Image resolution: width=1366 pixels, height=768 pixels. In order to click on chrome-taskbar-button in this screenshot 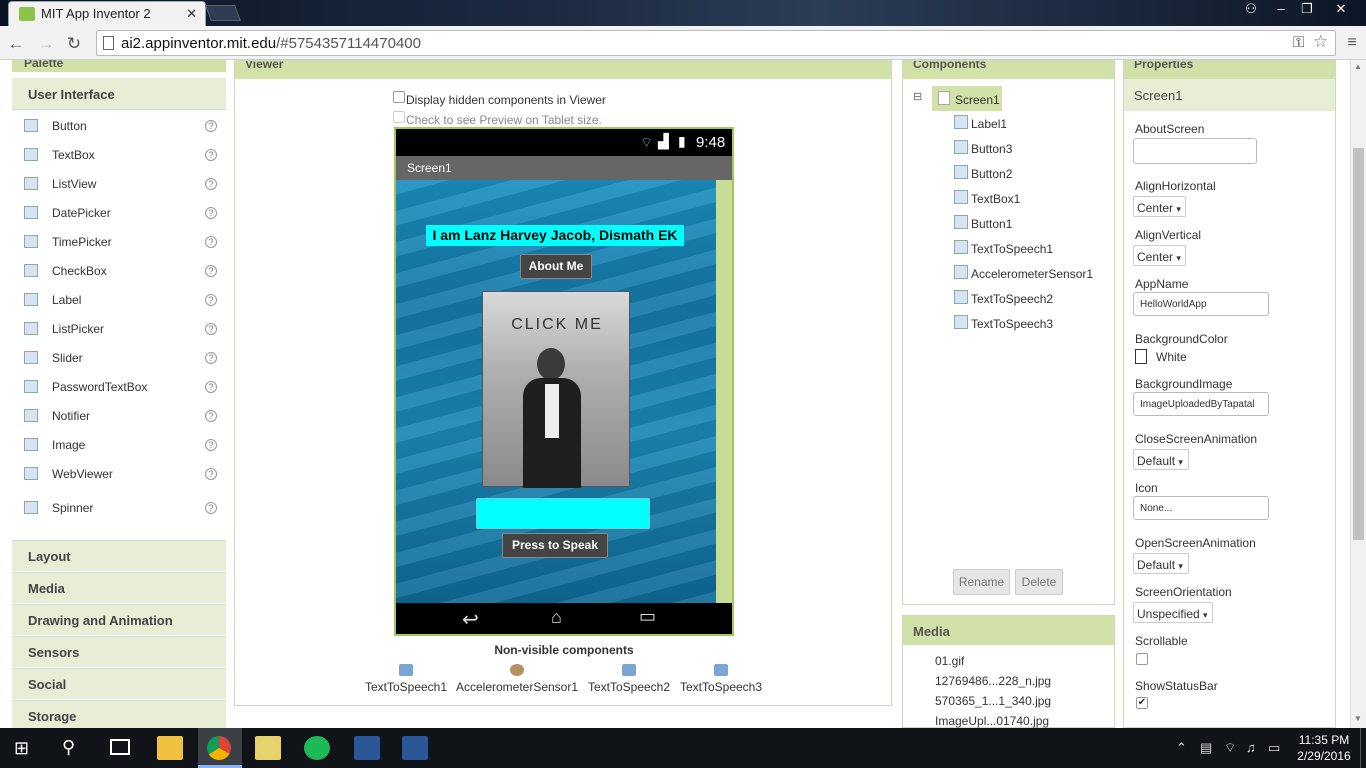, I will do `click(220, 748)`.